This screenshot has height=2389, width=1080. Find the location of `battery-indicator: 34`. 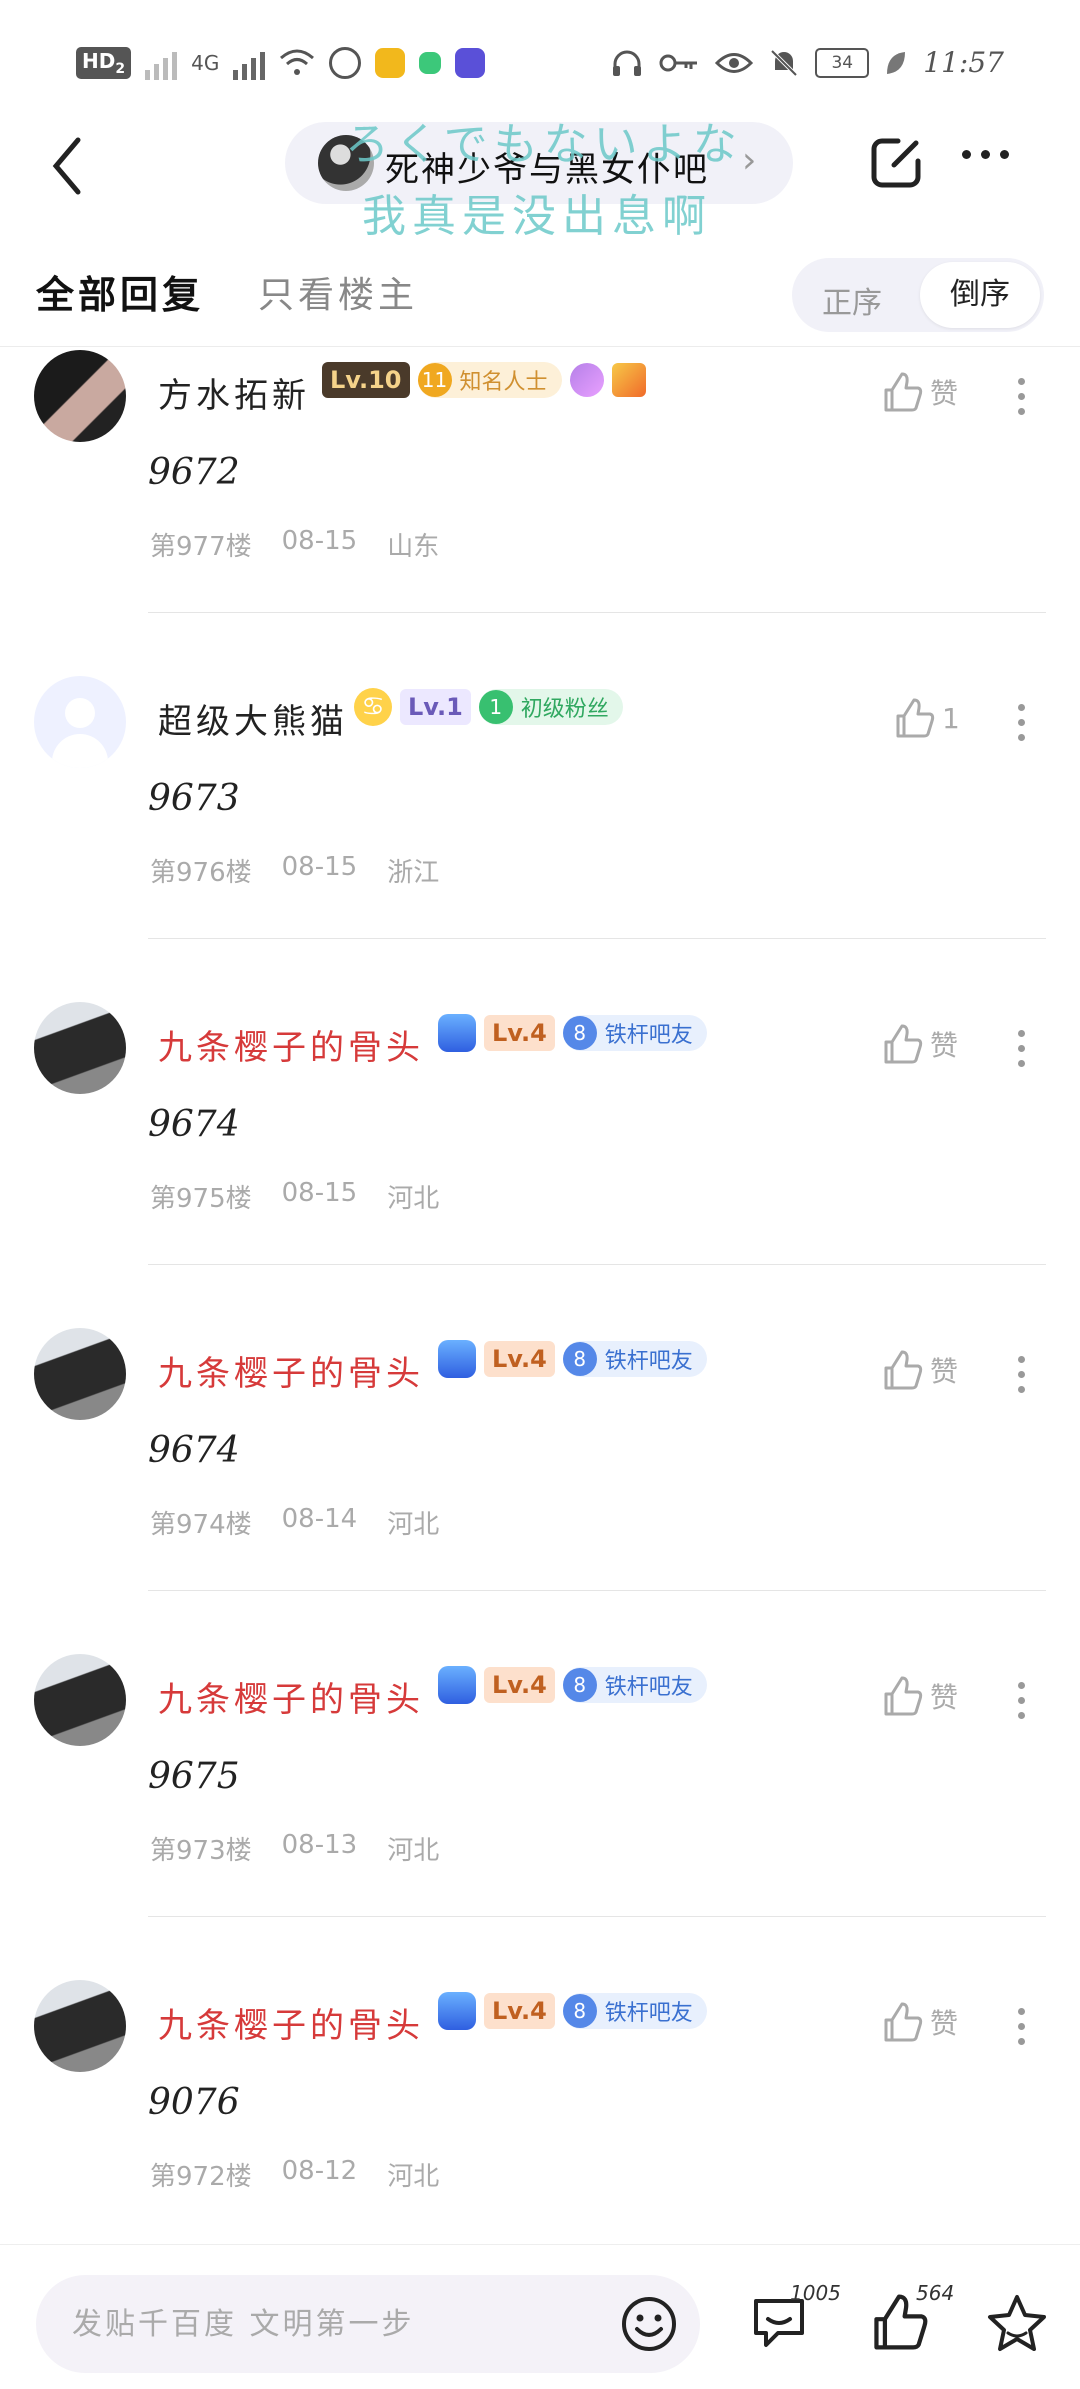

battery-indicator: 34 is located at coordinates (842, 62).